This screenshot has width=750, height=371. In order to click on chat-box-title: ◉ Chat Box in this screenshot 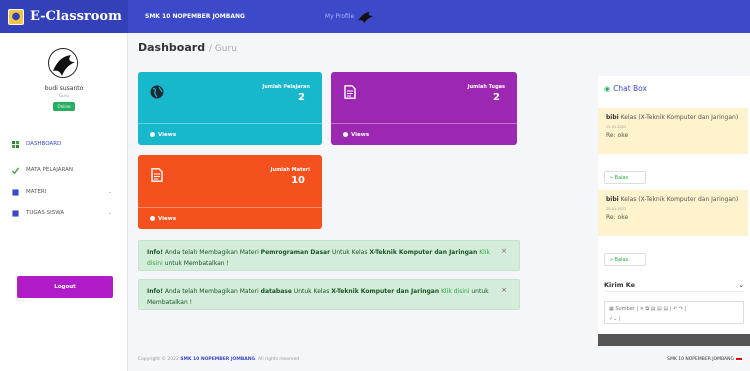, I will do `click(625, 88)`.